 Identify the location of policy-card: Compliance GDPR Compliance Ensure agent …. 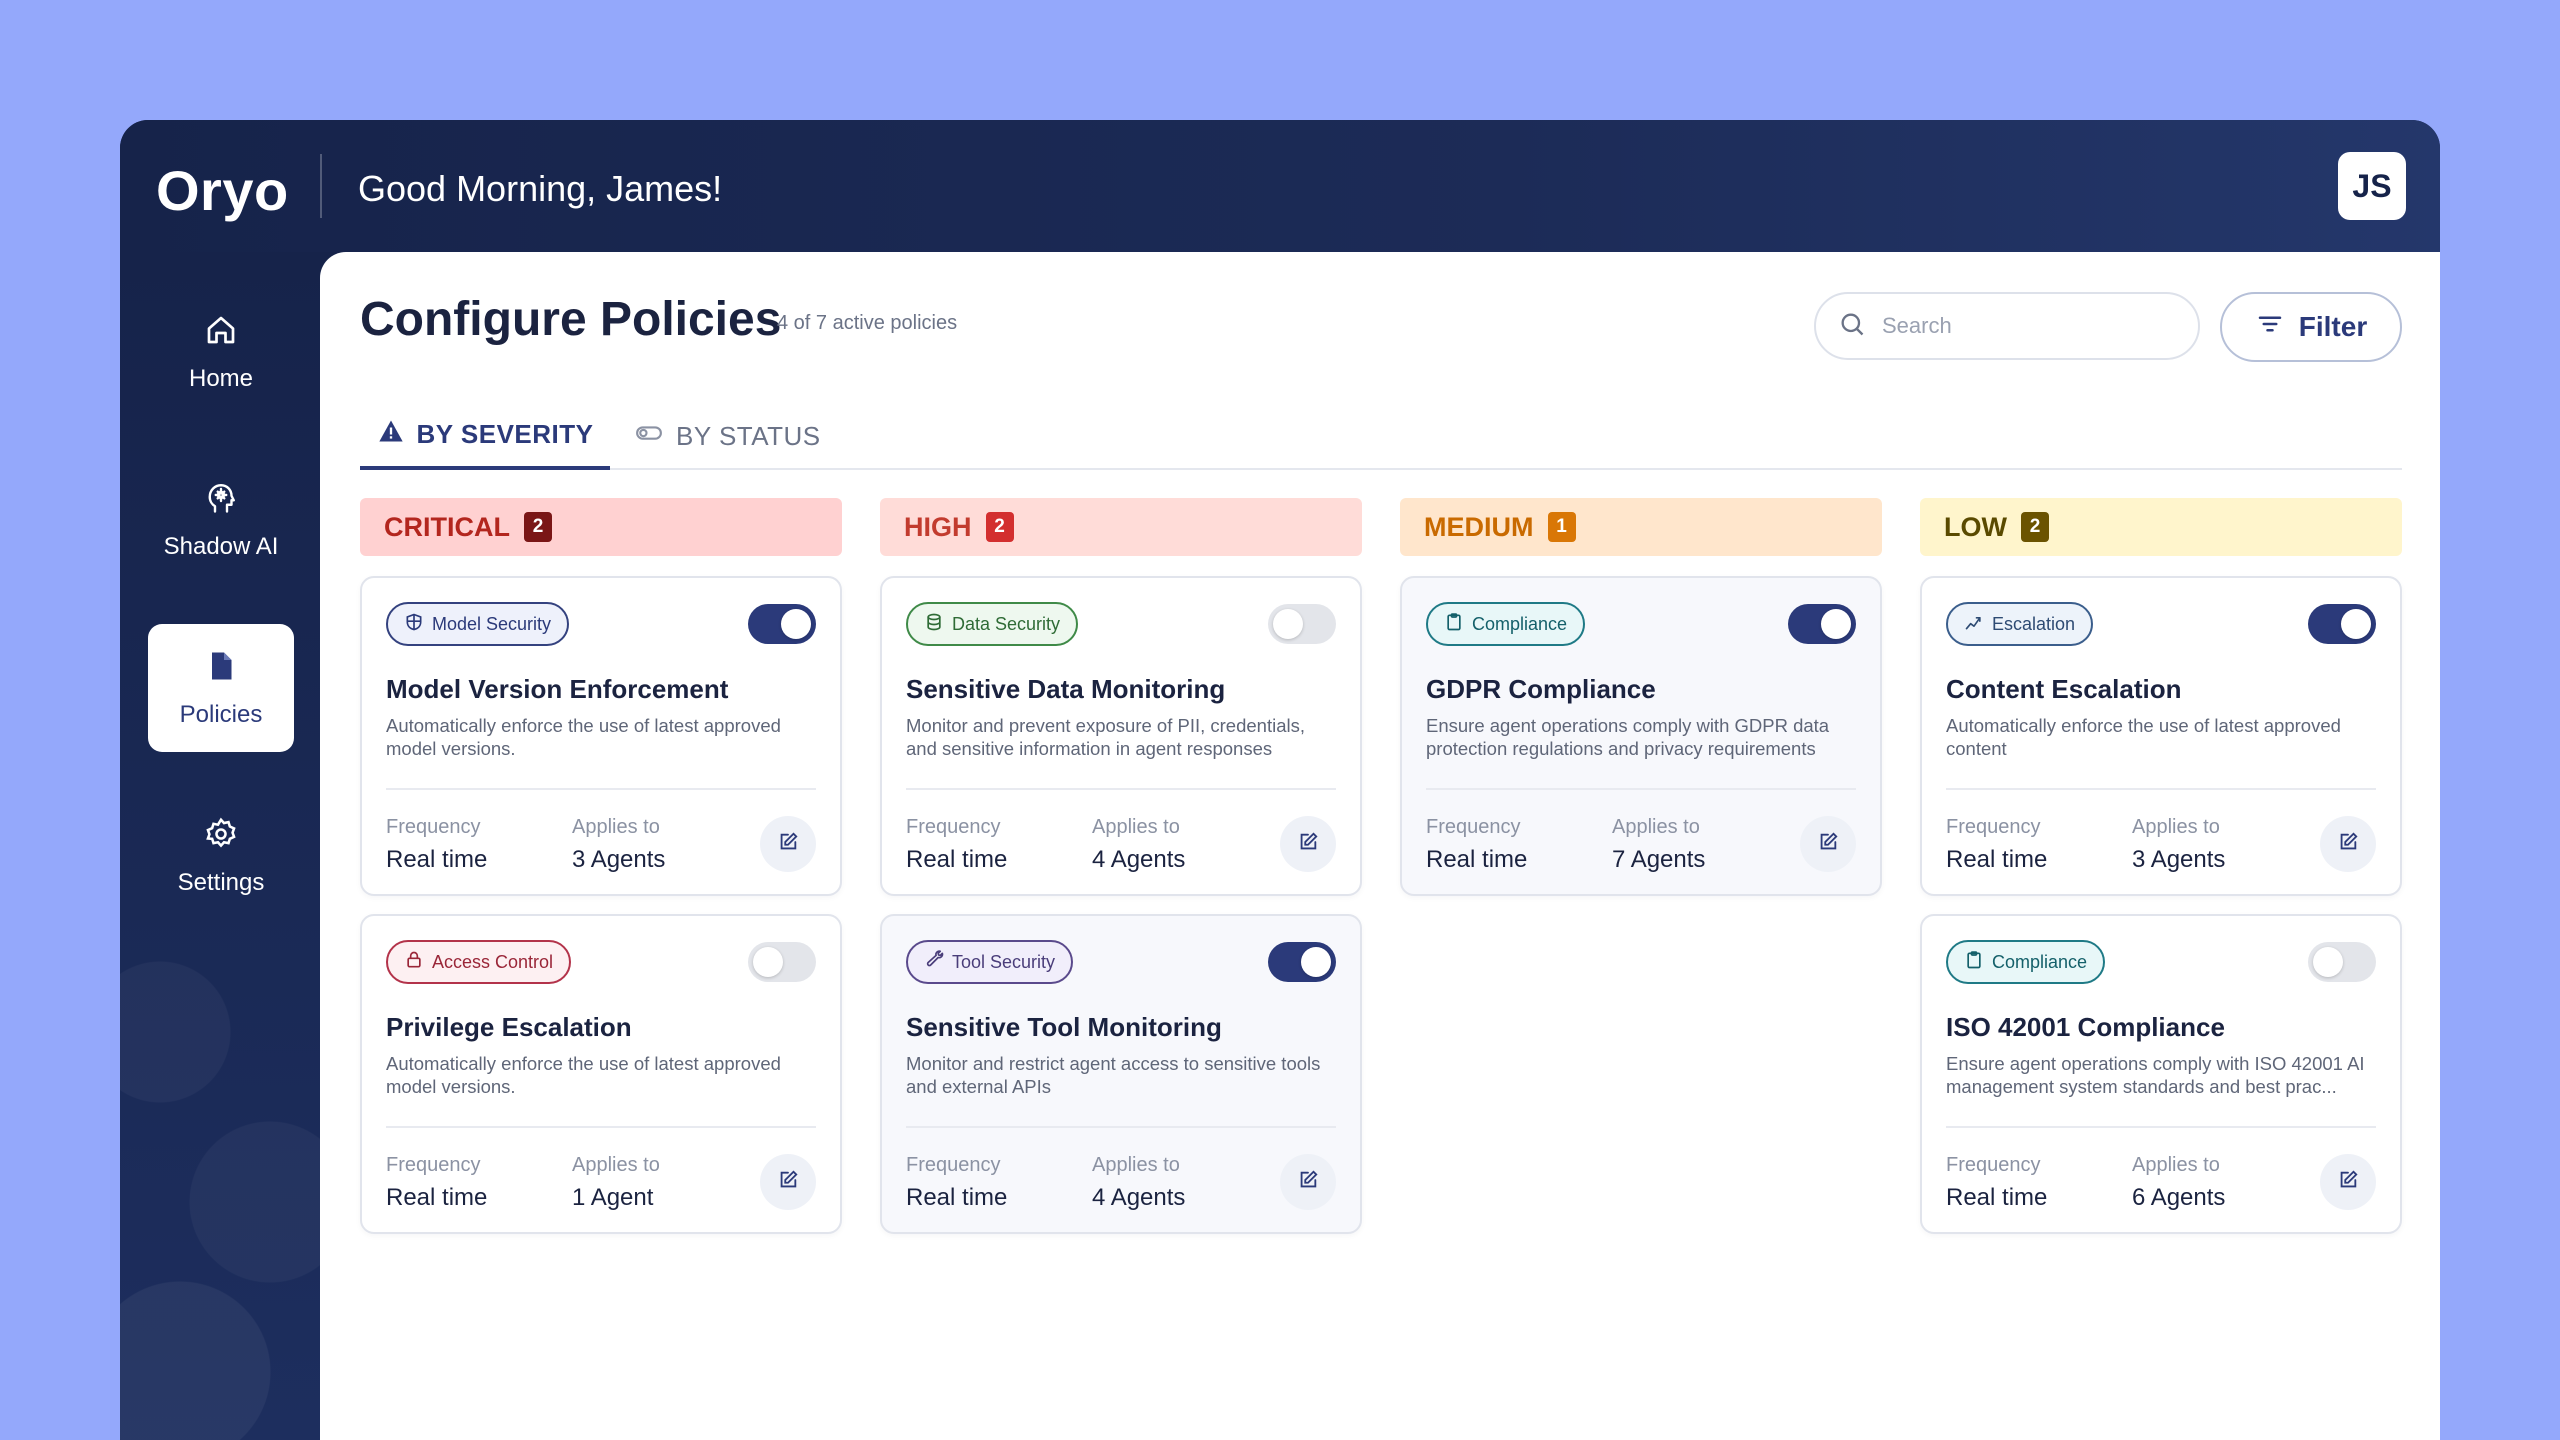
(1641, 736).